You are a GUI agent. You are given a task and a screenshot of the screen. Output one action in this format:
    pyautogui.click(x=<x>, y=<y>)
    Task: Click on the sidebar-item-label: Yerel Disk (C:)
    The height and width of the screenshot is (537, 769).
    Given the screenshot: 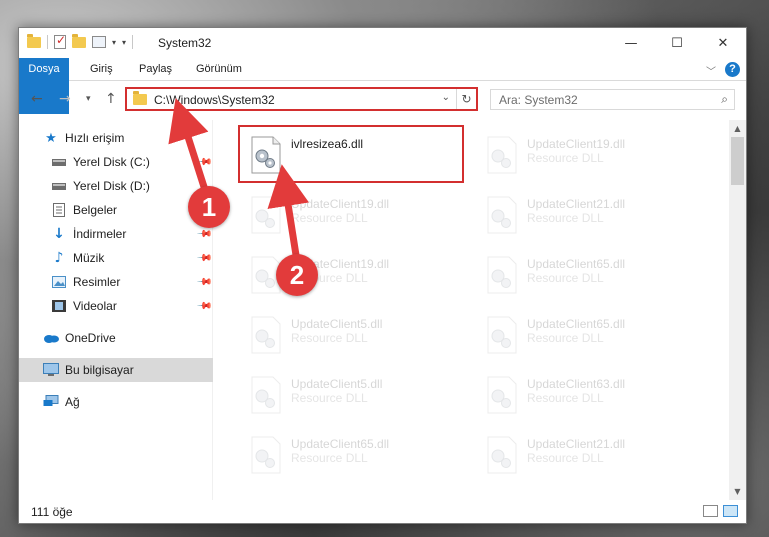 What is the action you would take?
    pyautogui.click(x=111, y=162)
    